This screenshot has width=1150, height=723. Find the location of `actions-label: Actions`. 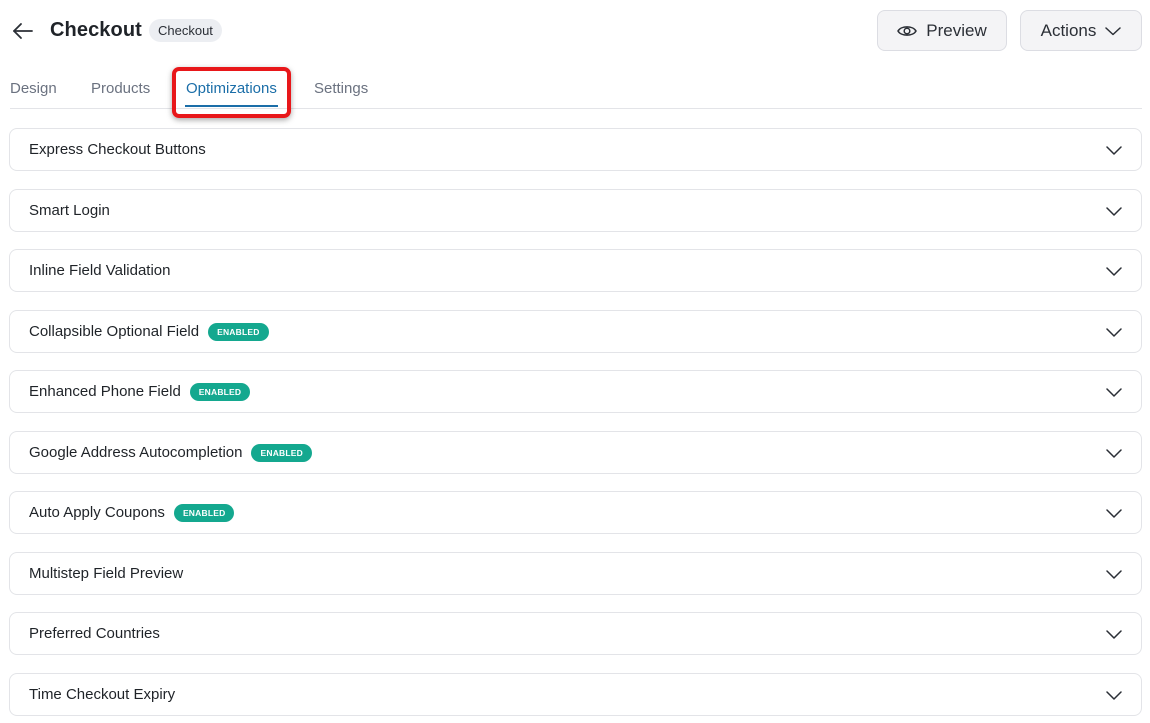

actions-label: Actions is located at coordinates (1068, 30).